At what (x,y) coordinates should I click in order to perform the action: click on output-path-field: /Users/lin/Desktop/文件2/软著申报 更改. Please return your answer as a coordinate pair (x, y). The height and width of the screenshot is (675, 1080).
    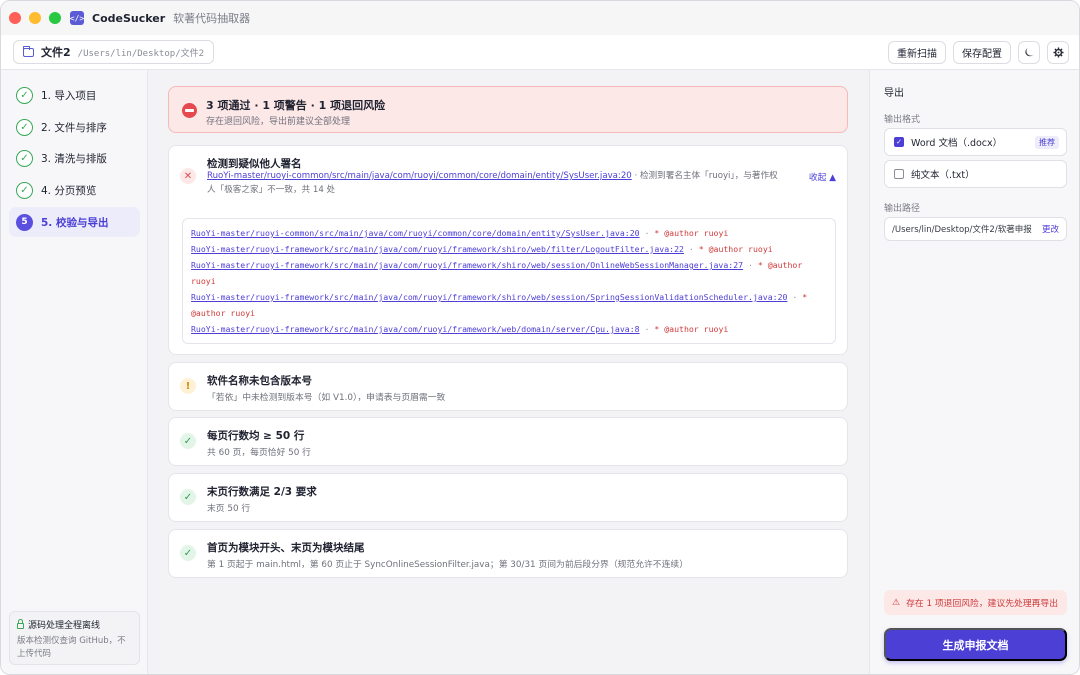
    Looking at the image, I should click on (975, 229).